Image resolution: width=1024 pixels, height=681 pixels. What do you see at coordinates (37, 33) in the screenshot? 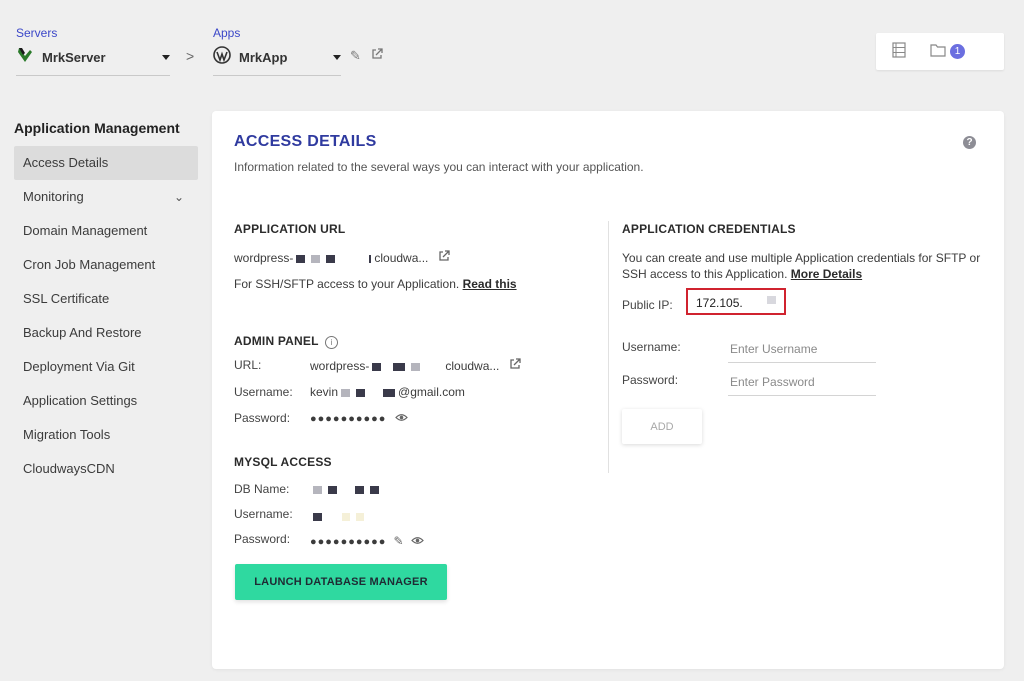
I see `servers-label: Servers` at bounding box center [37, 33].